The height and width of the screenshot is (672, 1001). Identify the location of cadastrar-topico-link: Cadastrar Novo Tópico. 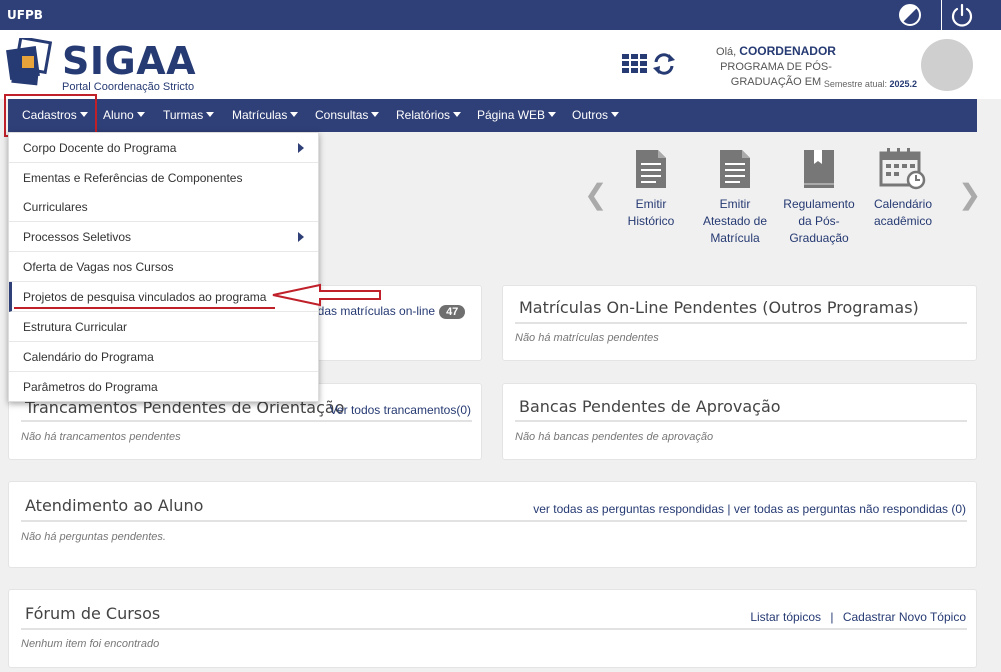
(904, 617).